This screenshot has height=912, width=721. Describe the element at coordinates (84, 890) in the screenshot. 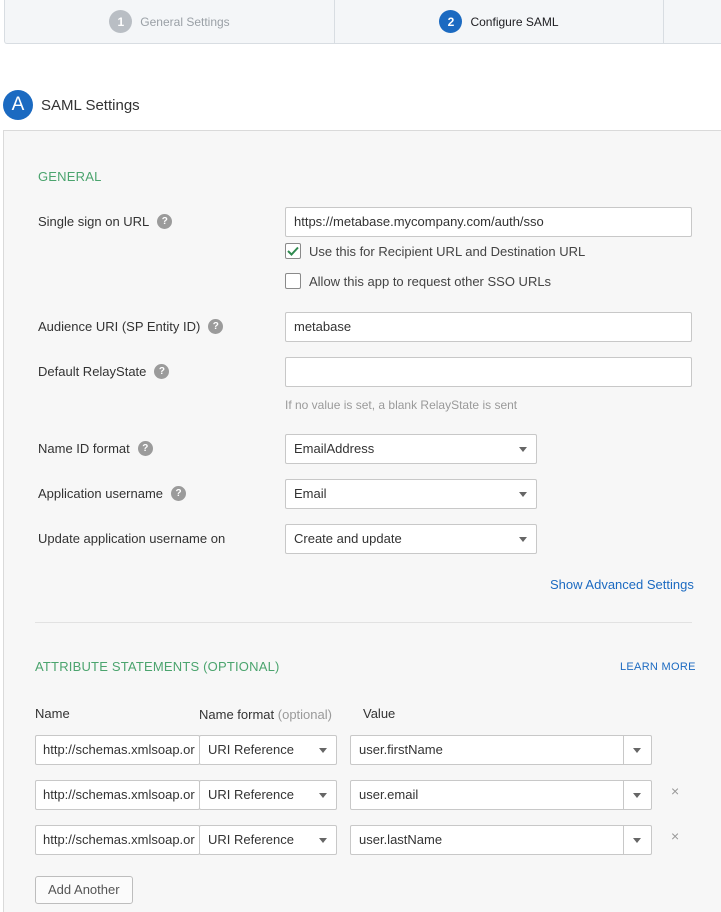

I see `add-another-button: Add Another` at that location.